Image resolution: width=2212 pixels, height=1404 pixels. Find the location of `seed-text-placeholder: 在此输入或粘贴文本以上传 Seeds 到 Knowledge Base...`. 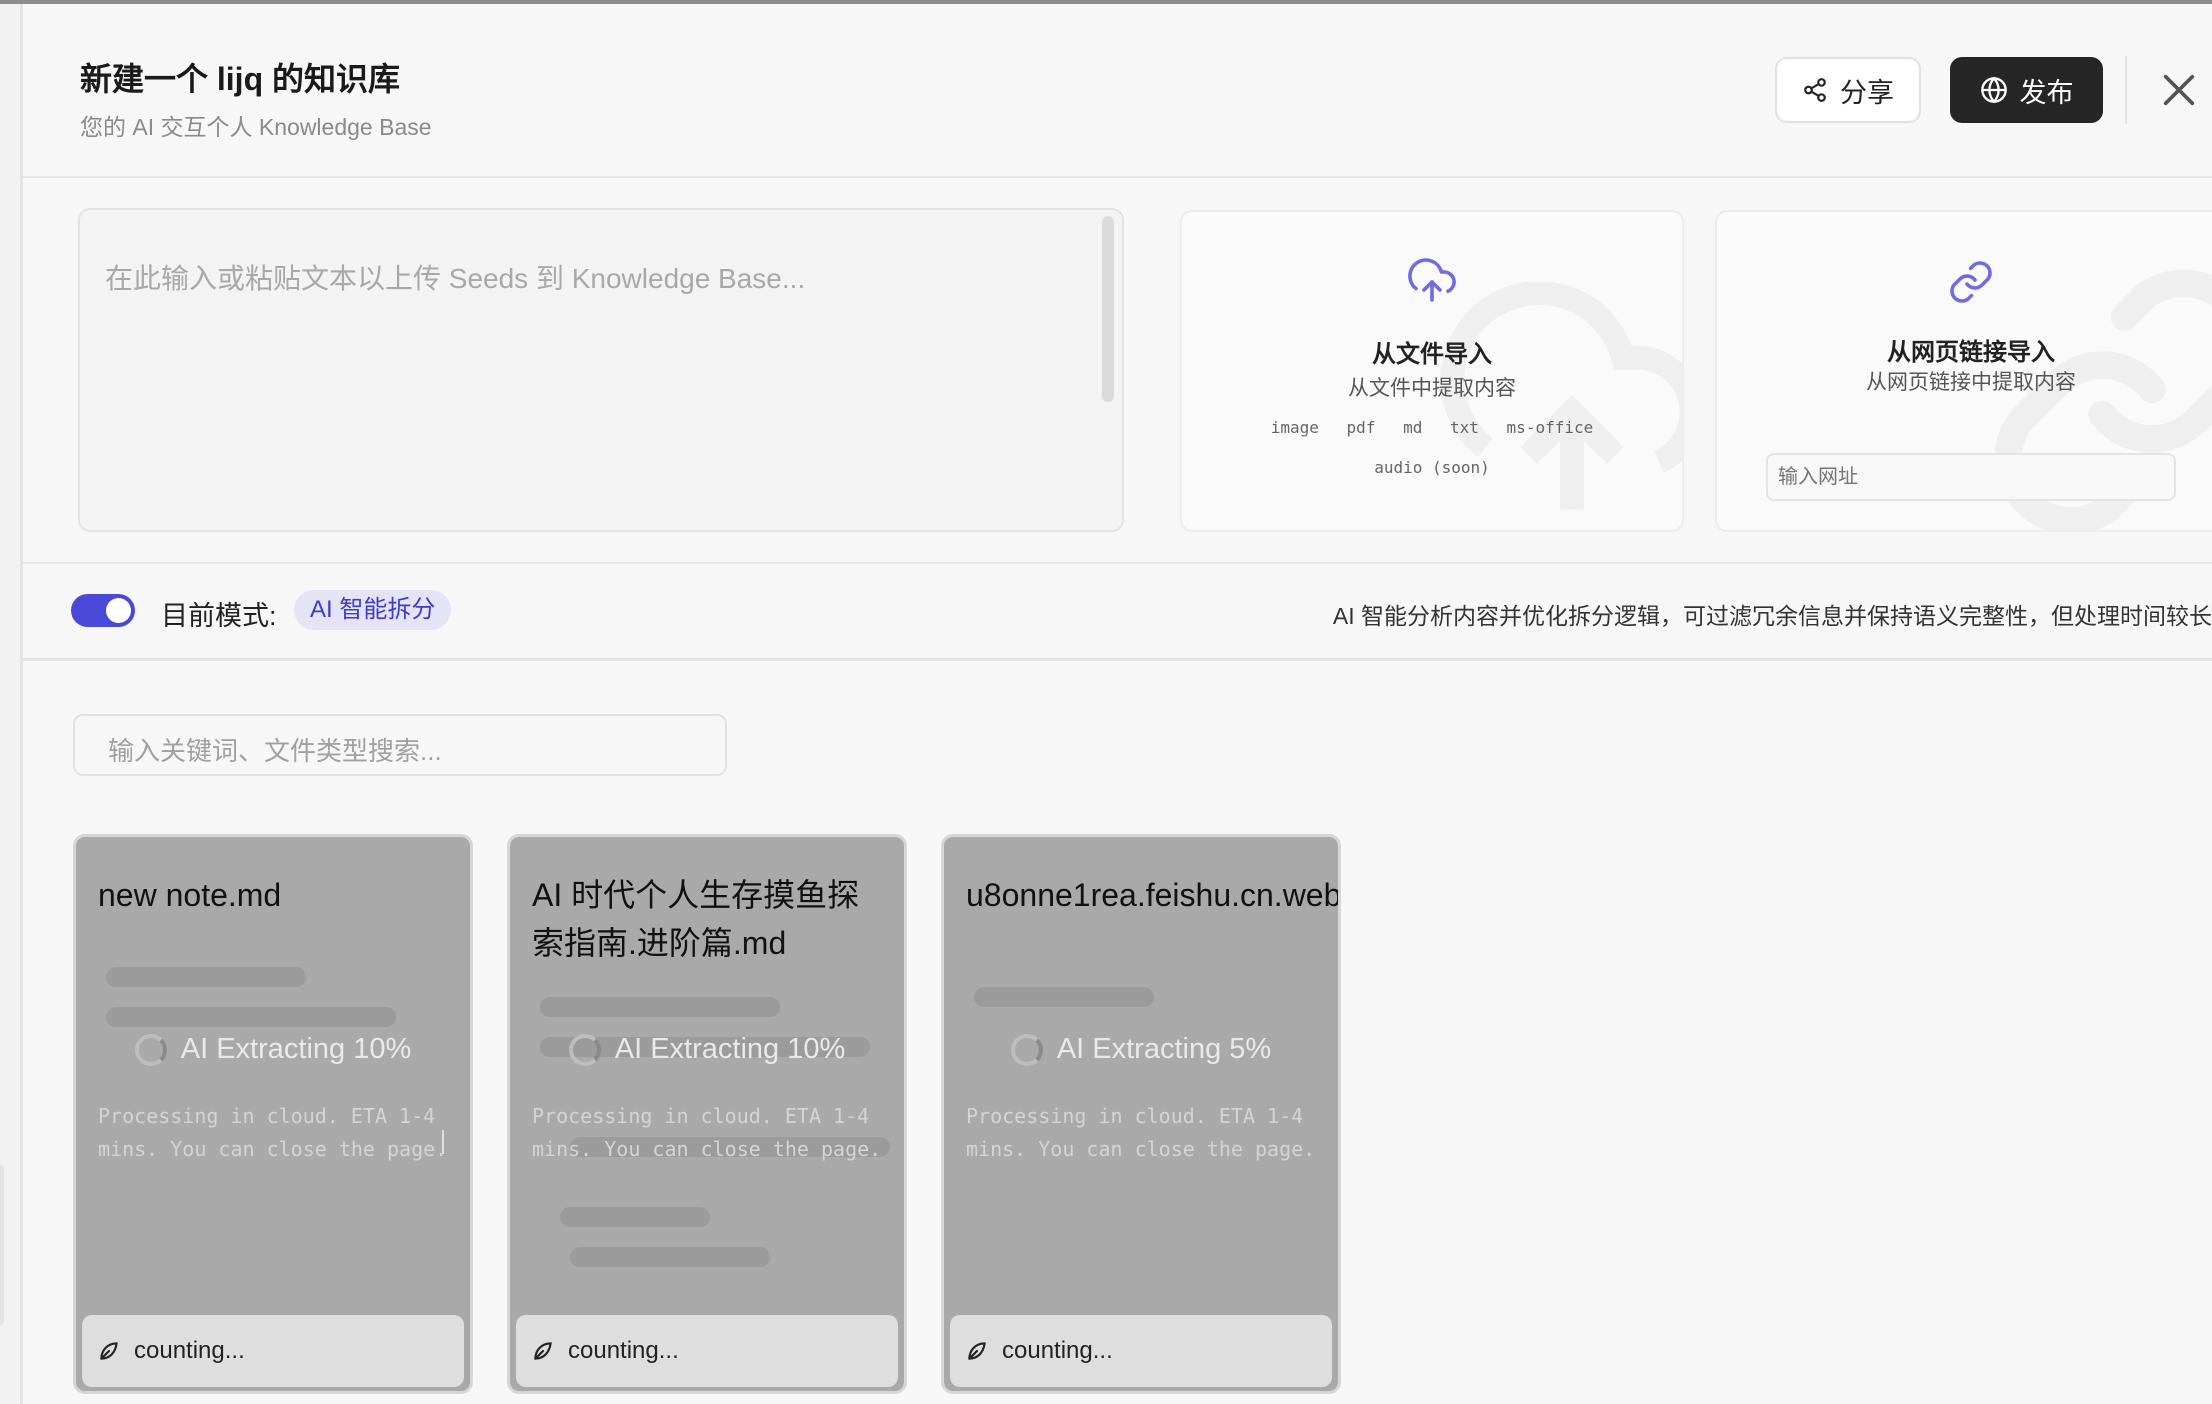

seed-text-placeholder: 在此输入或粘贴文本以上传 Seeds 到 Knowledge Base... is located at coordinates (455, 278).